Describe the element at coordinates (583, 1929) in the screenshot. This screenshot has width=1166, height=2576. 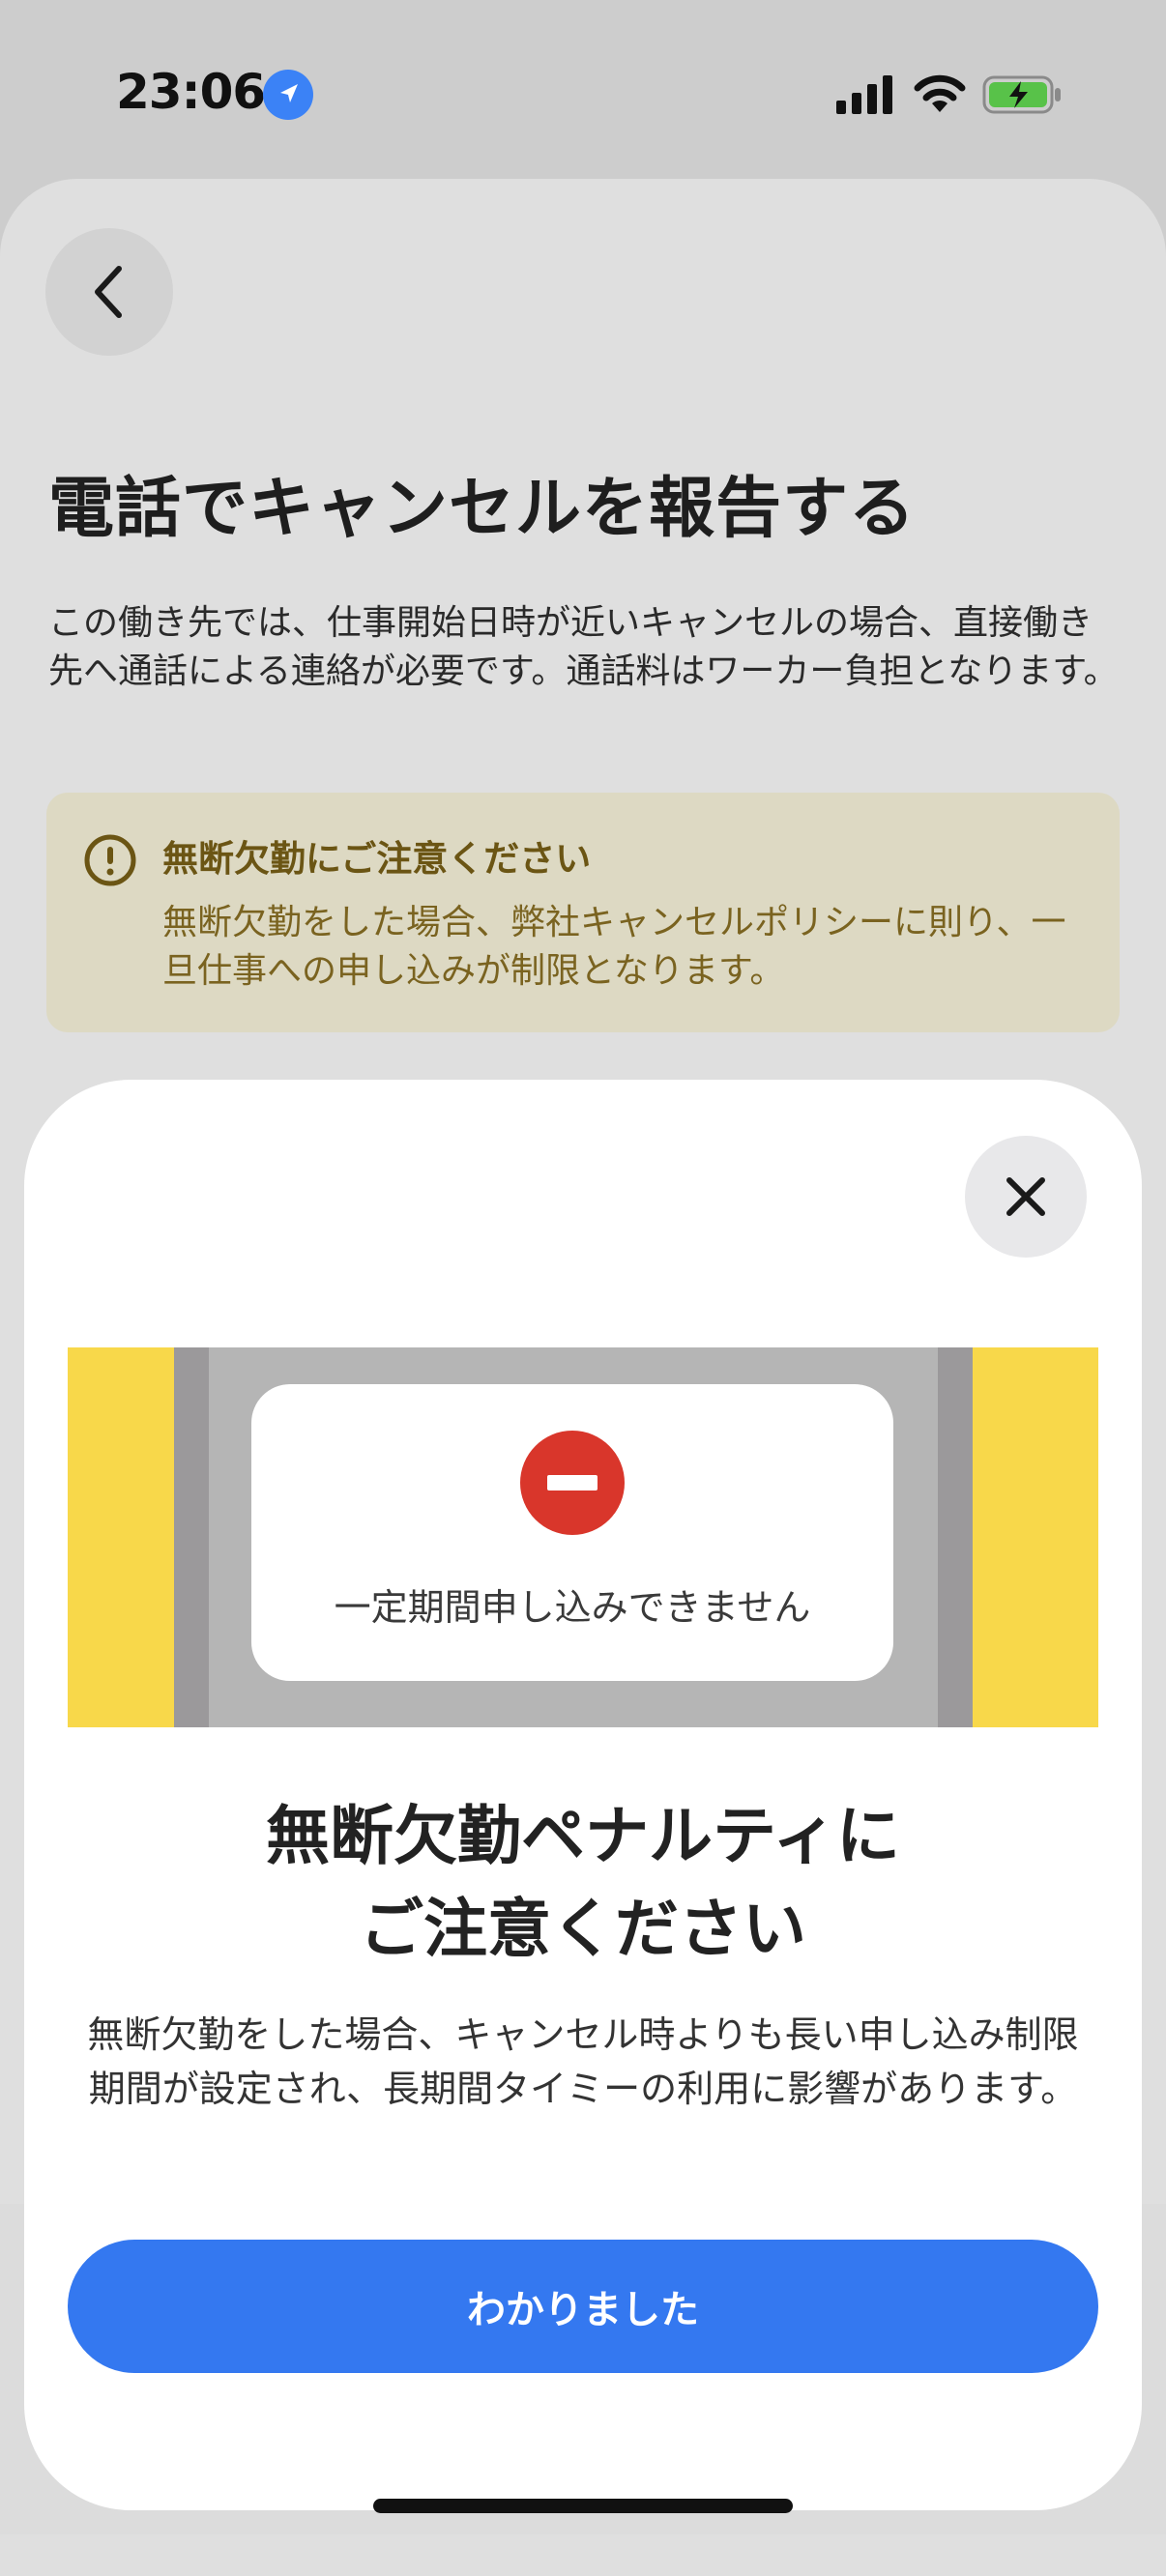
I see `modal-title-line2: ご注意ください` at that location.